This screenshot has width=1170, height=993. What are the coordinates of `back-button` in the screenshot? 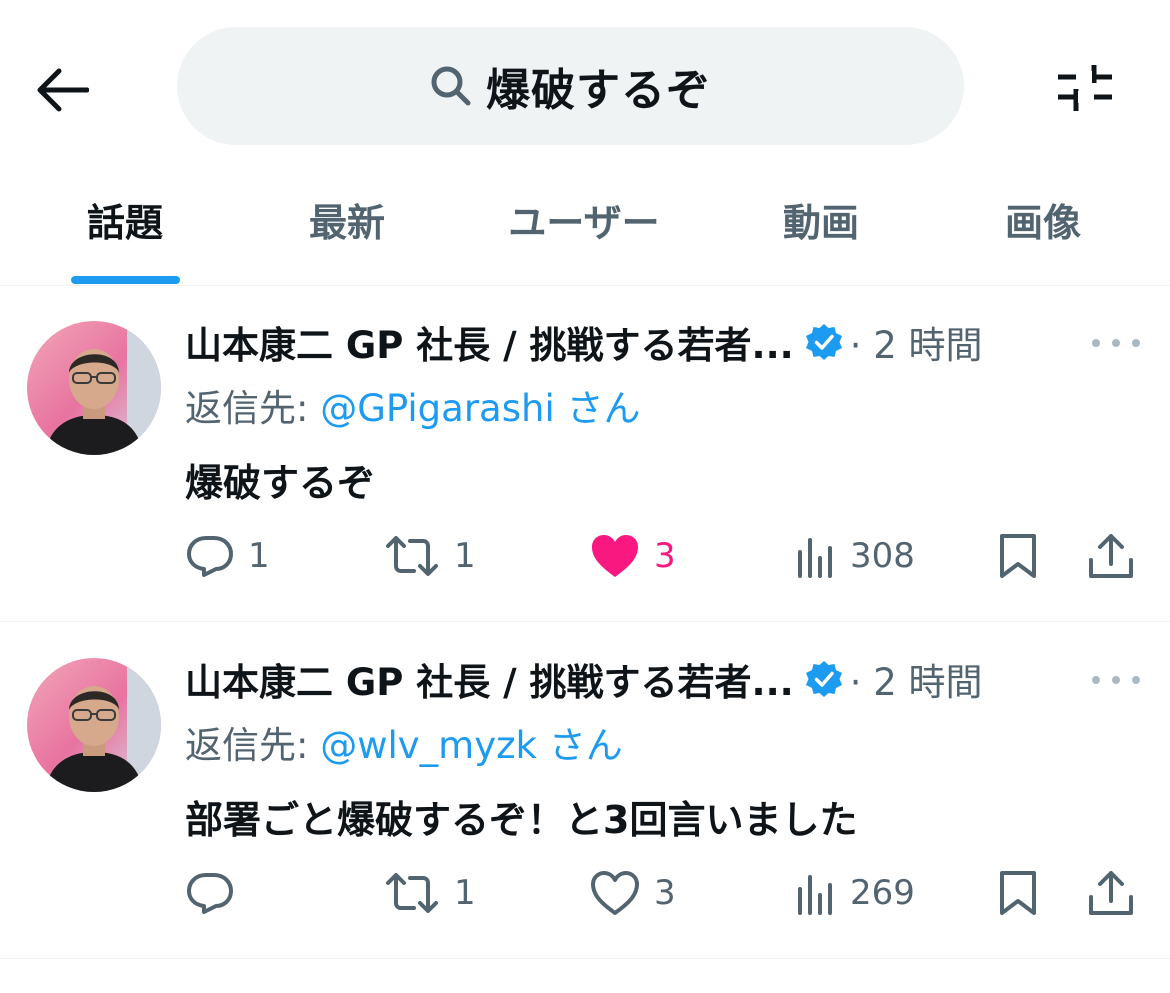 It's located at (62, 90).